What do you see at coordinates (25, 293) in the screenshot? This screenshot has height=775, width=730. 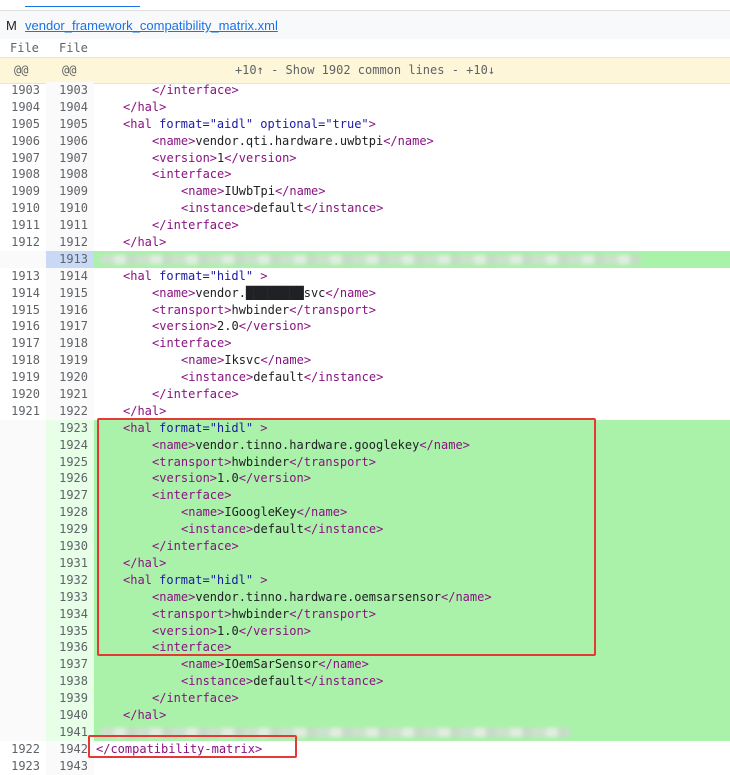 I see `left-line-number: 1914` at bounding box center [25, 293].